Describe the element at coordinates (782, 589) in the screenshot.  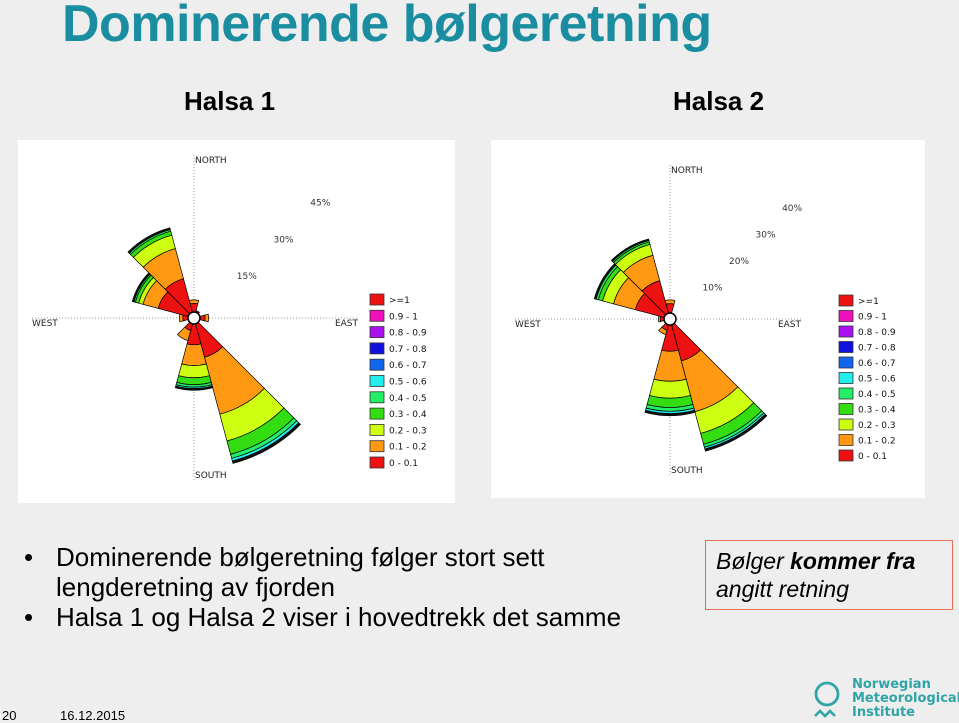
I see `note-text-rest: angitt retning` at that location.